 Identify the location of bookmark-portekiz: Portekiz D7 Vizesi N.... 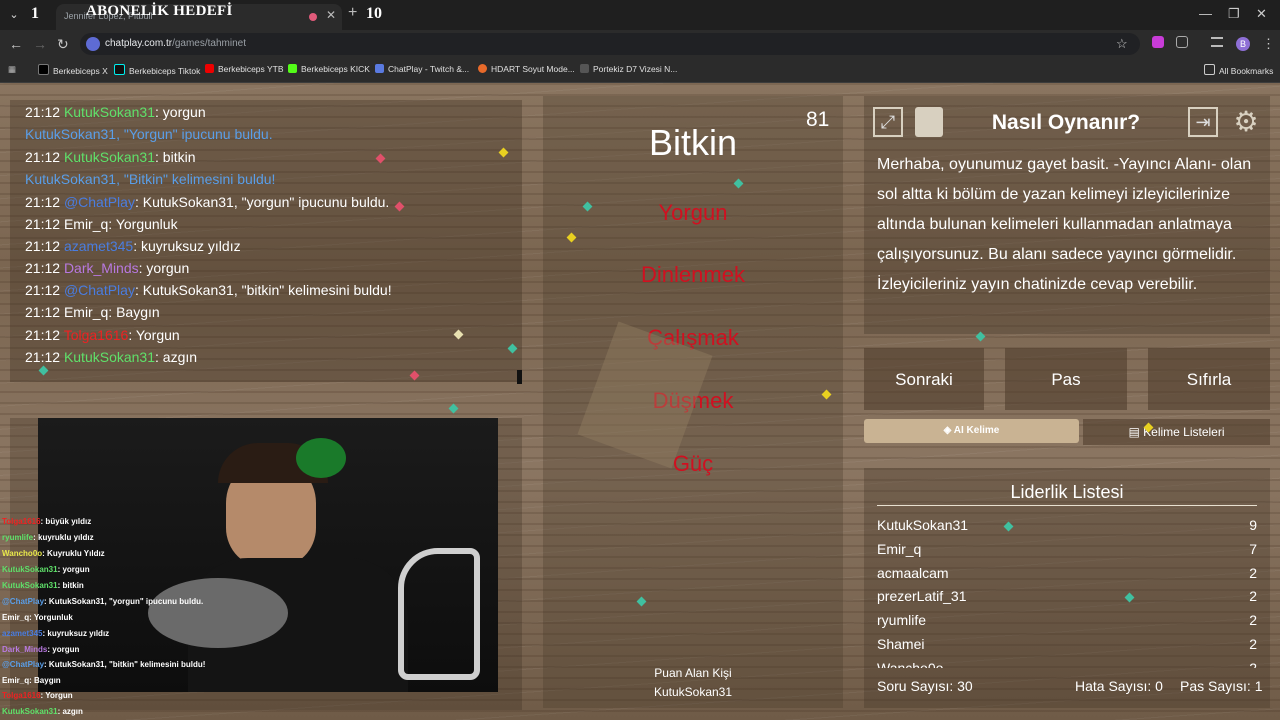
(628, 69).